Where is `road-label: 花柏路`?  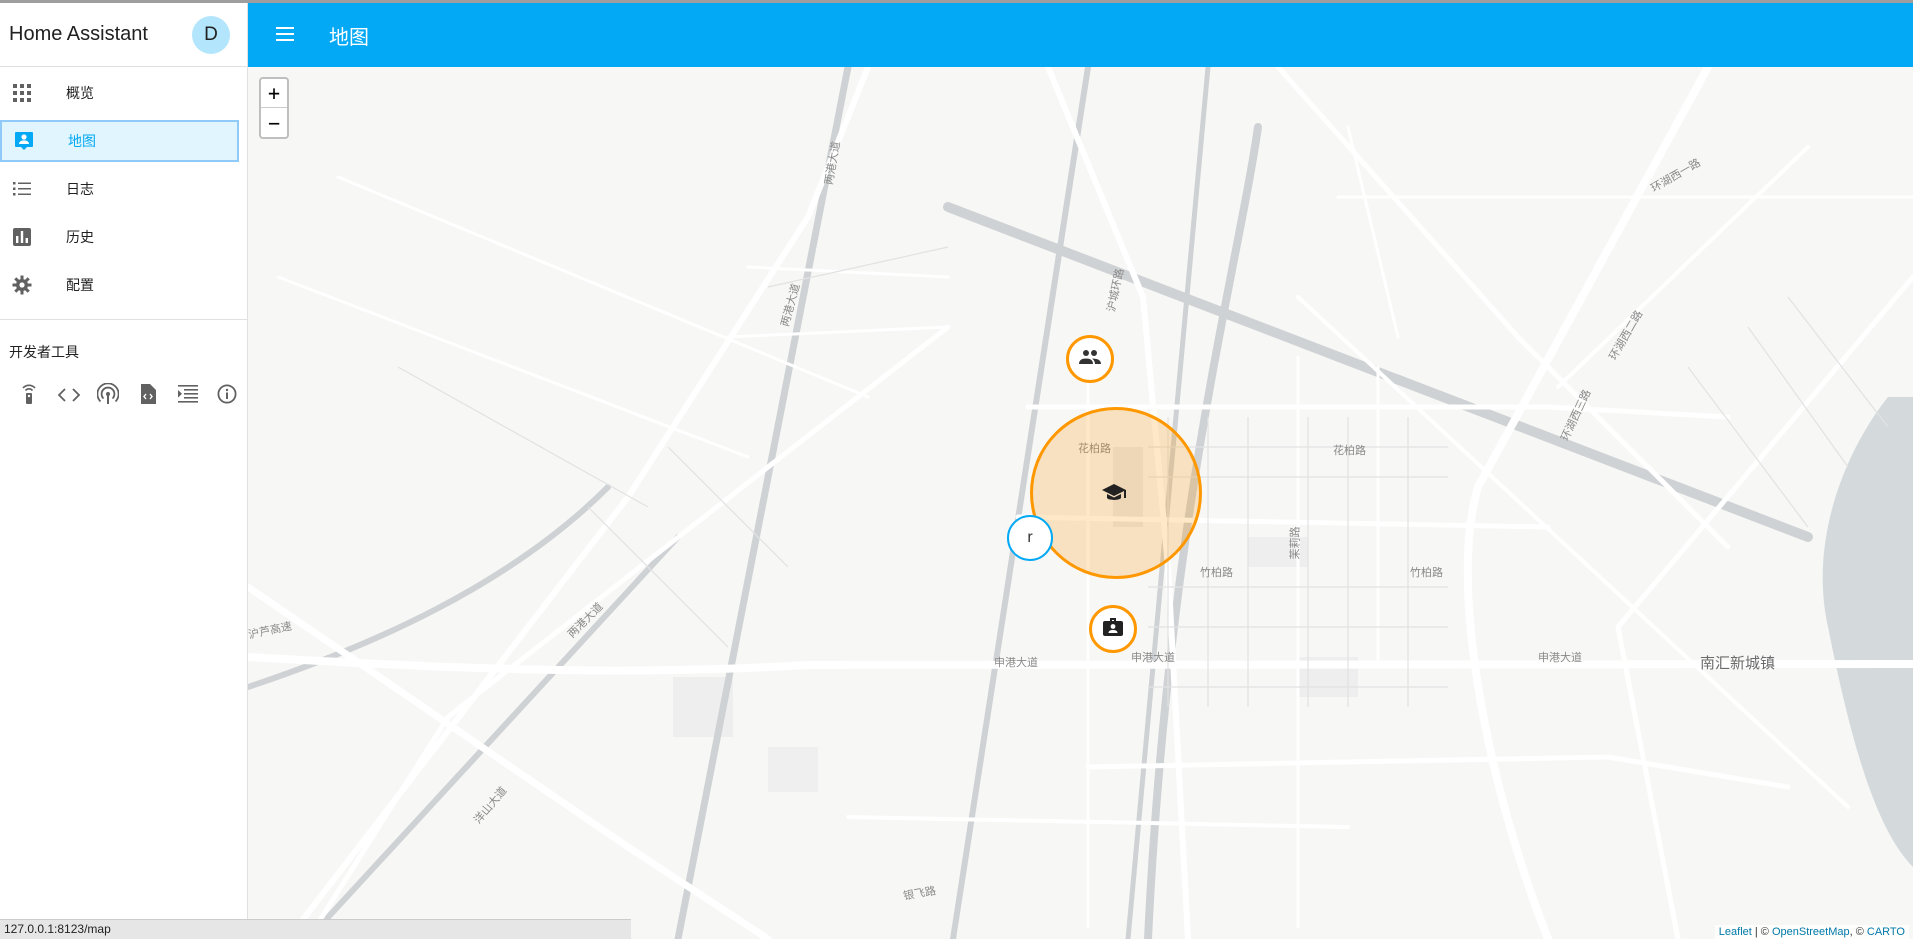
road-label: 花柏路 is located at coordinates (1349, 450).